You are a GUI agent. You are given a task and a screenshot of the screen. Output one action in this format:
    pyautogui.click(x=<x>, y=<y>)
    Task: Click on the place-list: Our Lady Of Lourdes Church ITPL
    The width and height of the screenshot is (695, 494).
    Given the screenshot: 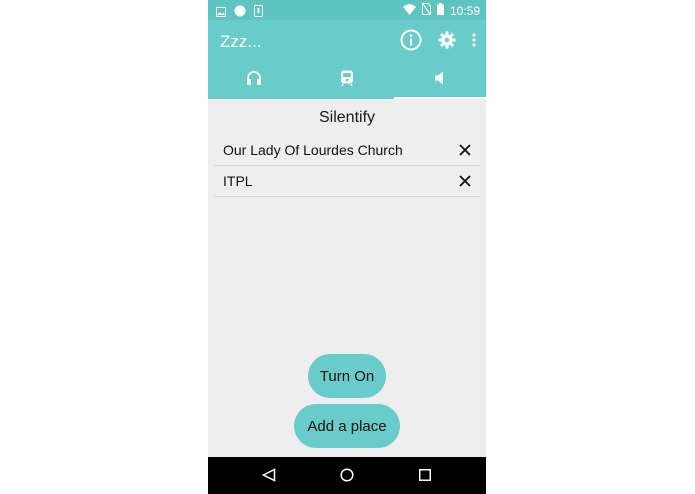 What is the action you would take?
    pyautogui.click(x=347, y=166)
    